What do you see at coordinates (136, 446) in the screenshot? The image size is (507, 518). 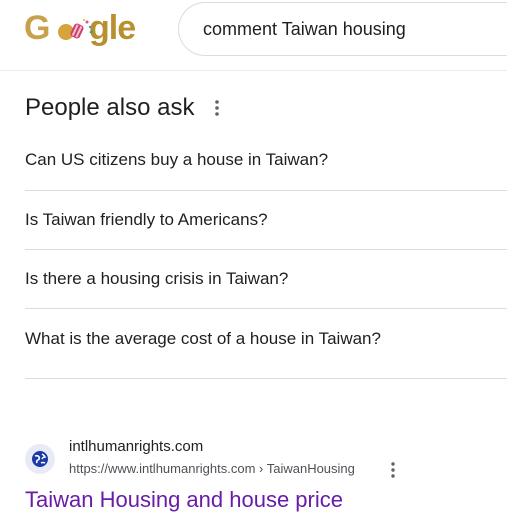 I see `result-site-name: intlhumanrights.com` at bounding box center [136, 446].